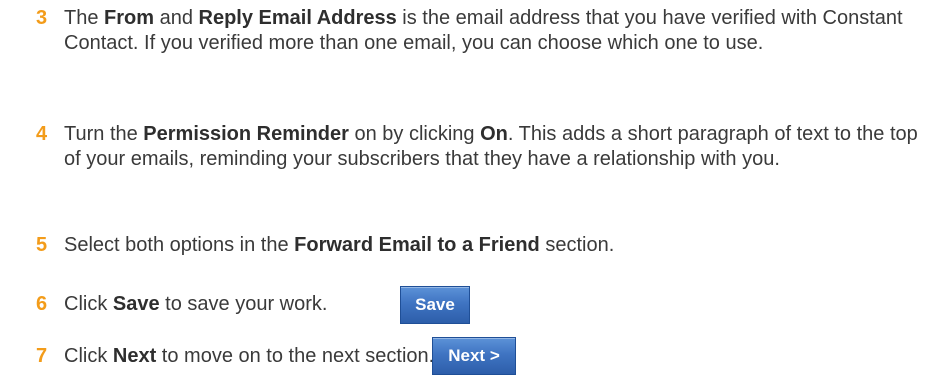 Image resolution: width=950 pixels, height=383 pixels. Describe the element at coordinates (435, 305) in the screenshot. I see `save-button: Save` at that location.